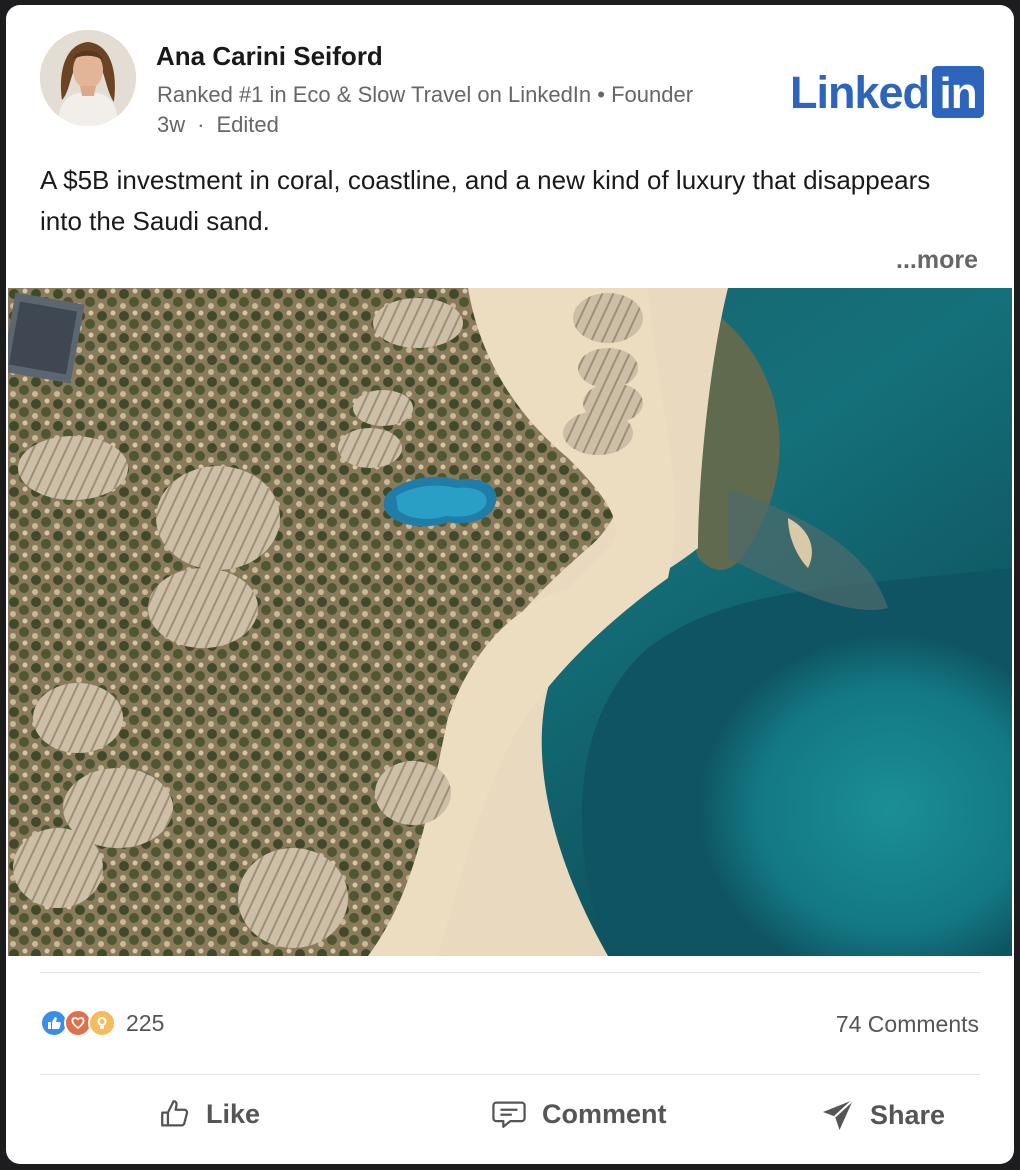  Describe the element at coordinates (838, 1114) in the screenshot. I see `send-icon` at that location.